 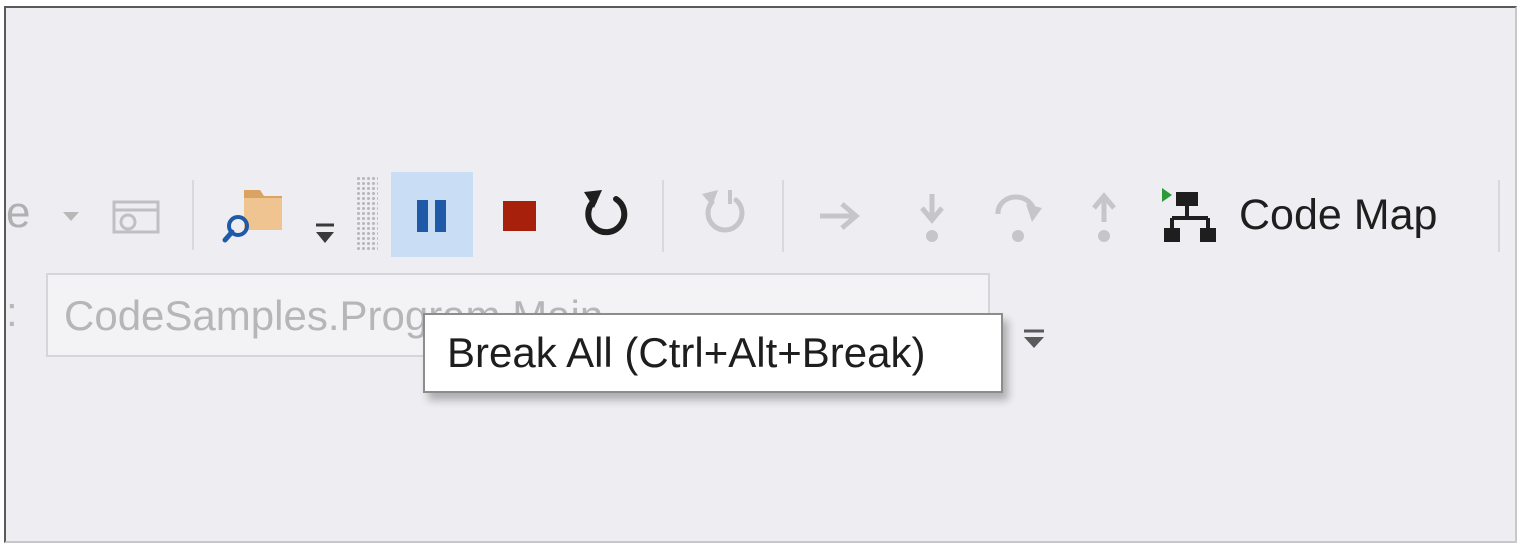 What do you see at coordinates (686, 352) in the screenshot?
I see `tooltip-text: Break All (Ctrl+Alt+Break)` at bounding box center [686, 352].